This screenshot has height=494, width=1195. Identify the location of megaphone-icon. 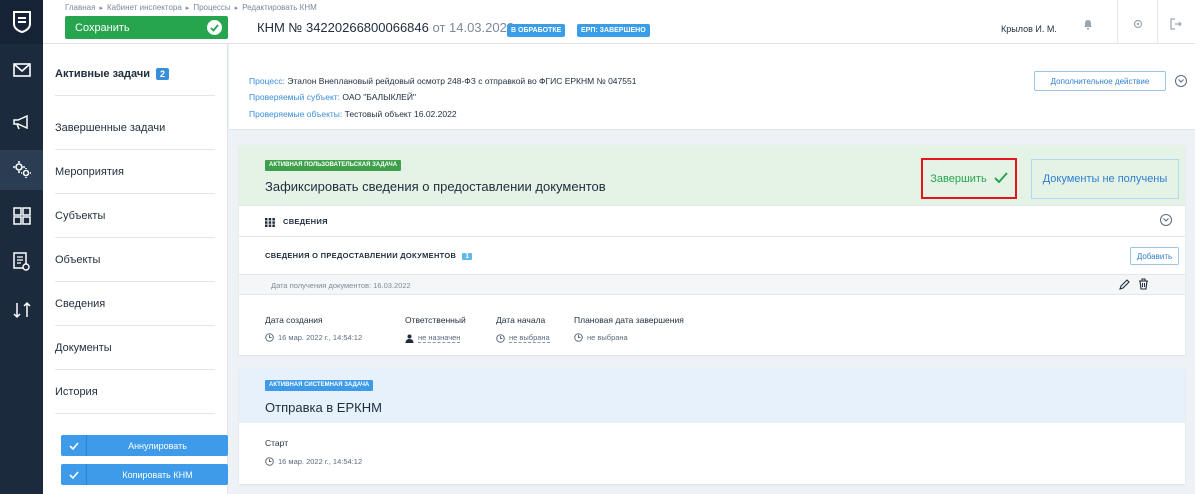
(21, 122).